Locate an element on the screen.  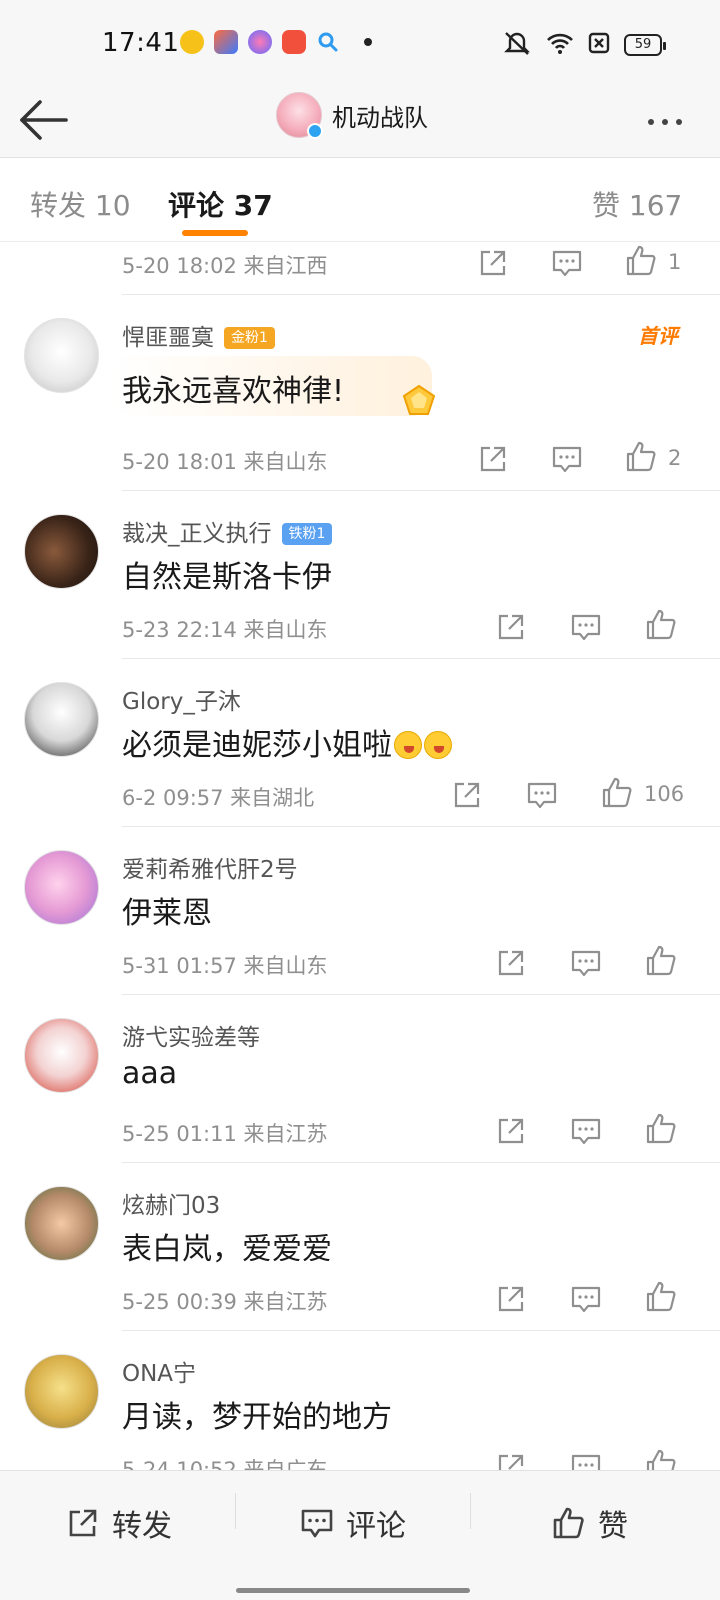
like-label: 赞 is located at coordinates (613, 1526).